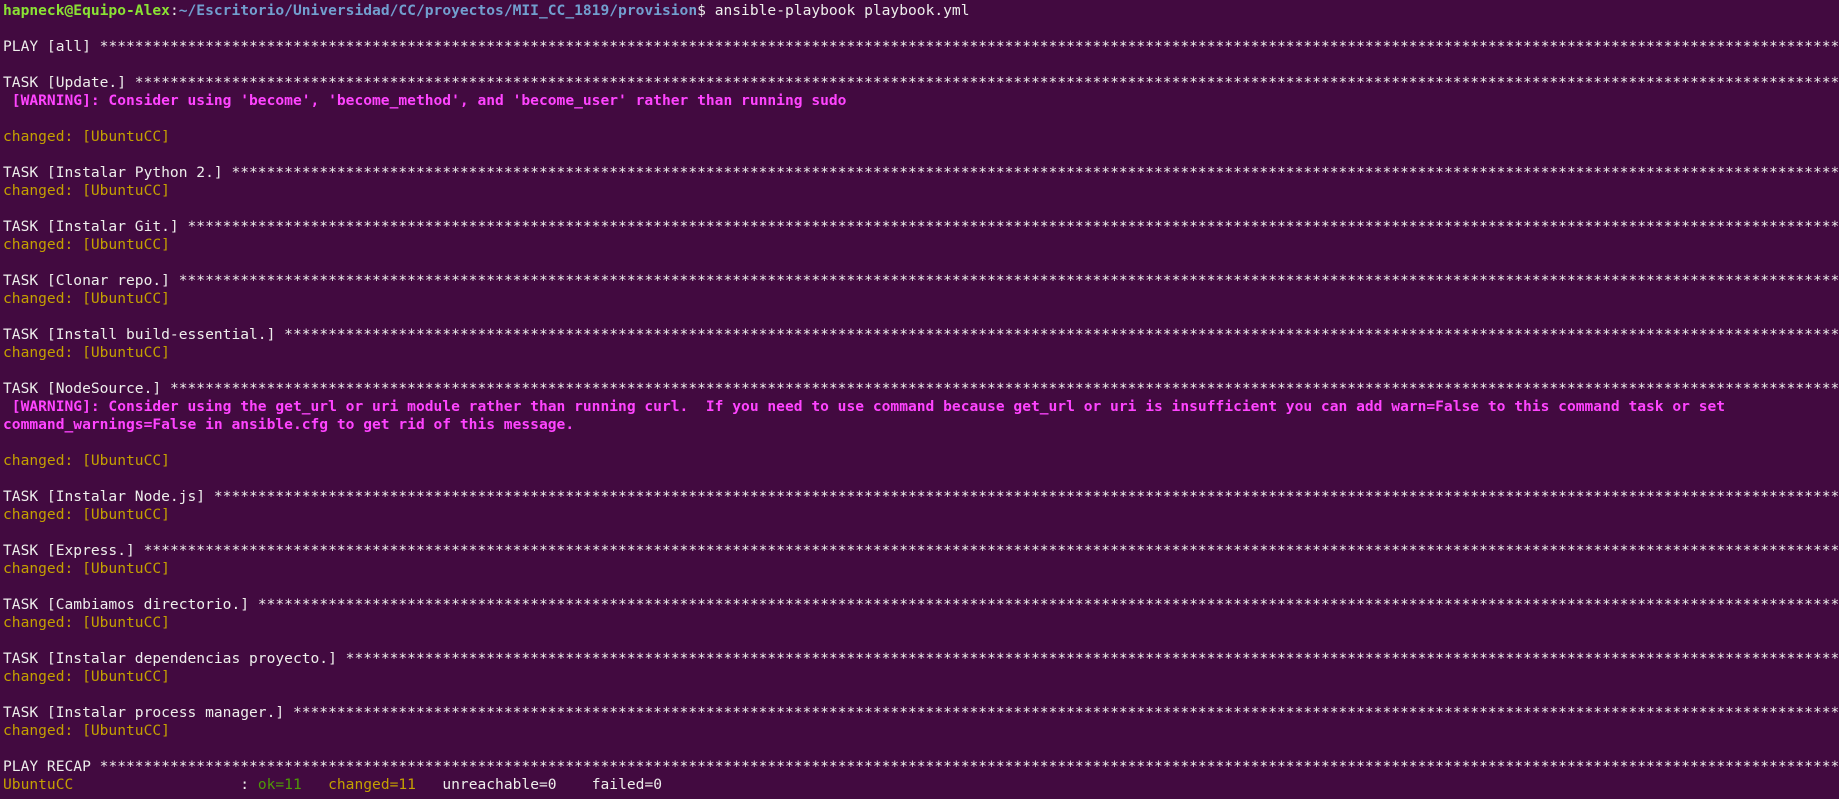  I want to click on prompt-symbol: $, so click(706, 10).